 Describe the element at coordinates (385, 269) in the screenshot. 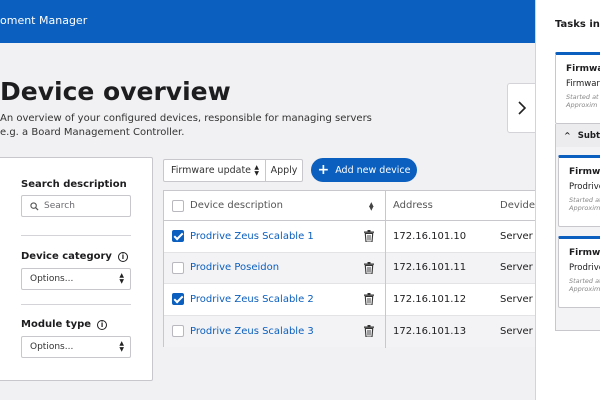

I see `column-separator` at that location.